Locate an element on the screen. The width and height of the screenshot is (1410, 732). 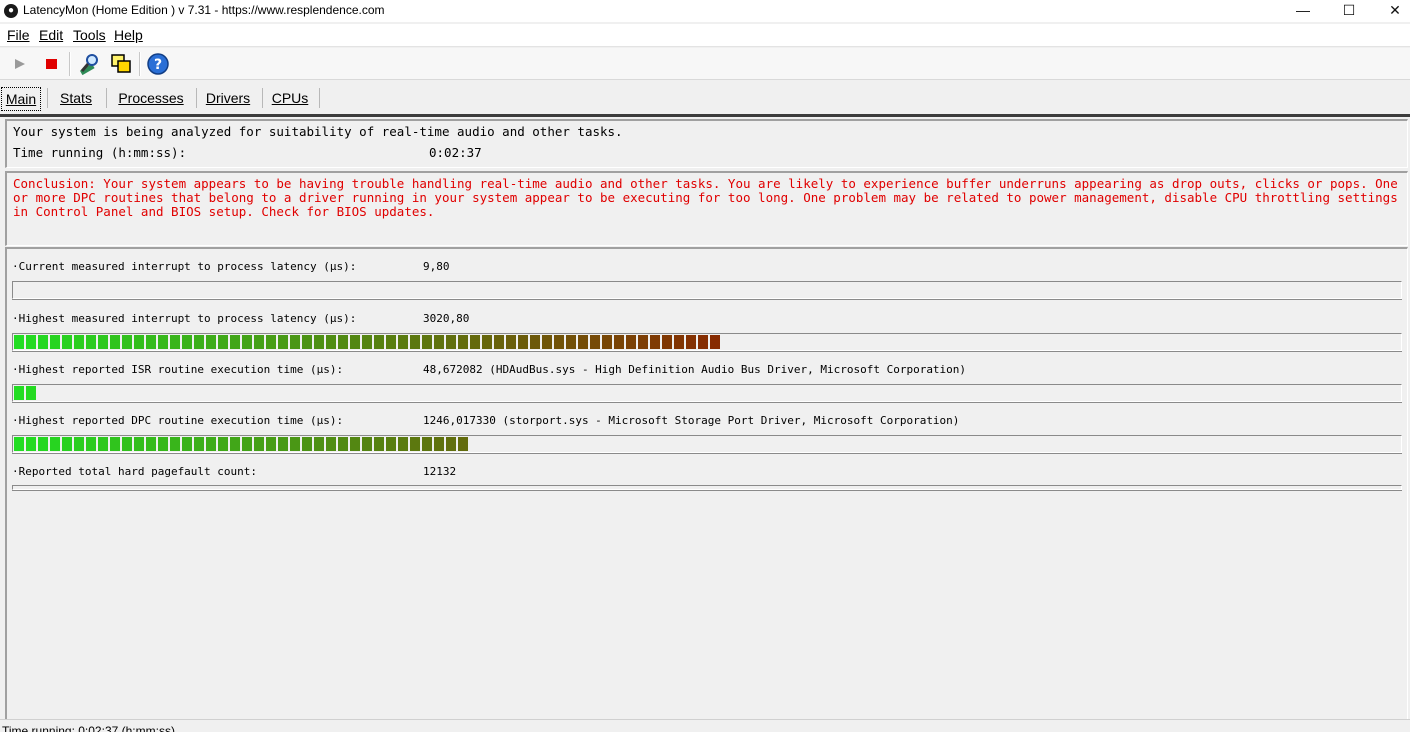
maximize-button: ☐ is located at coordinates (1349, 11).